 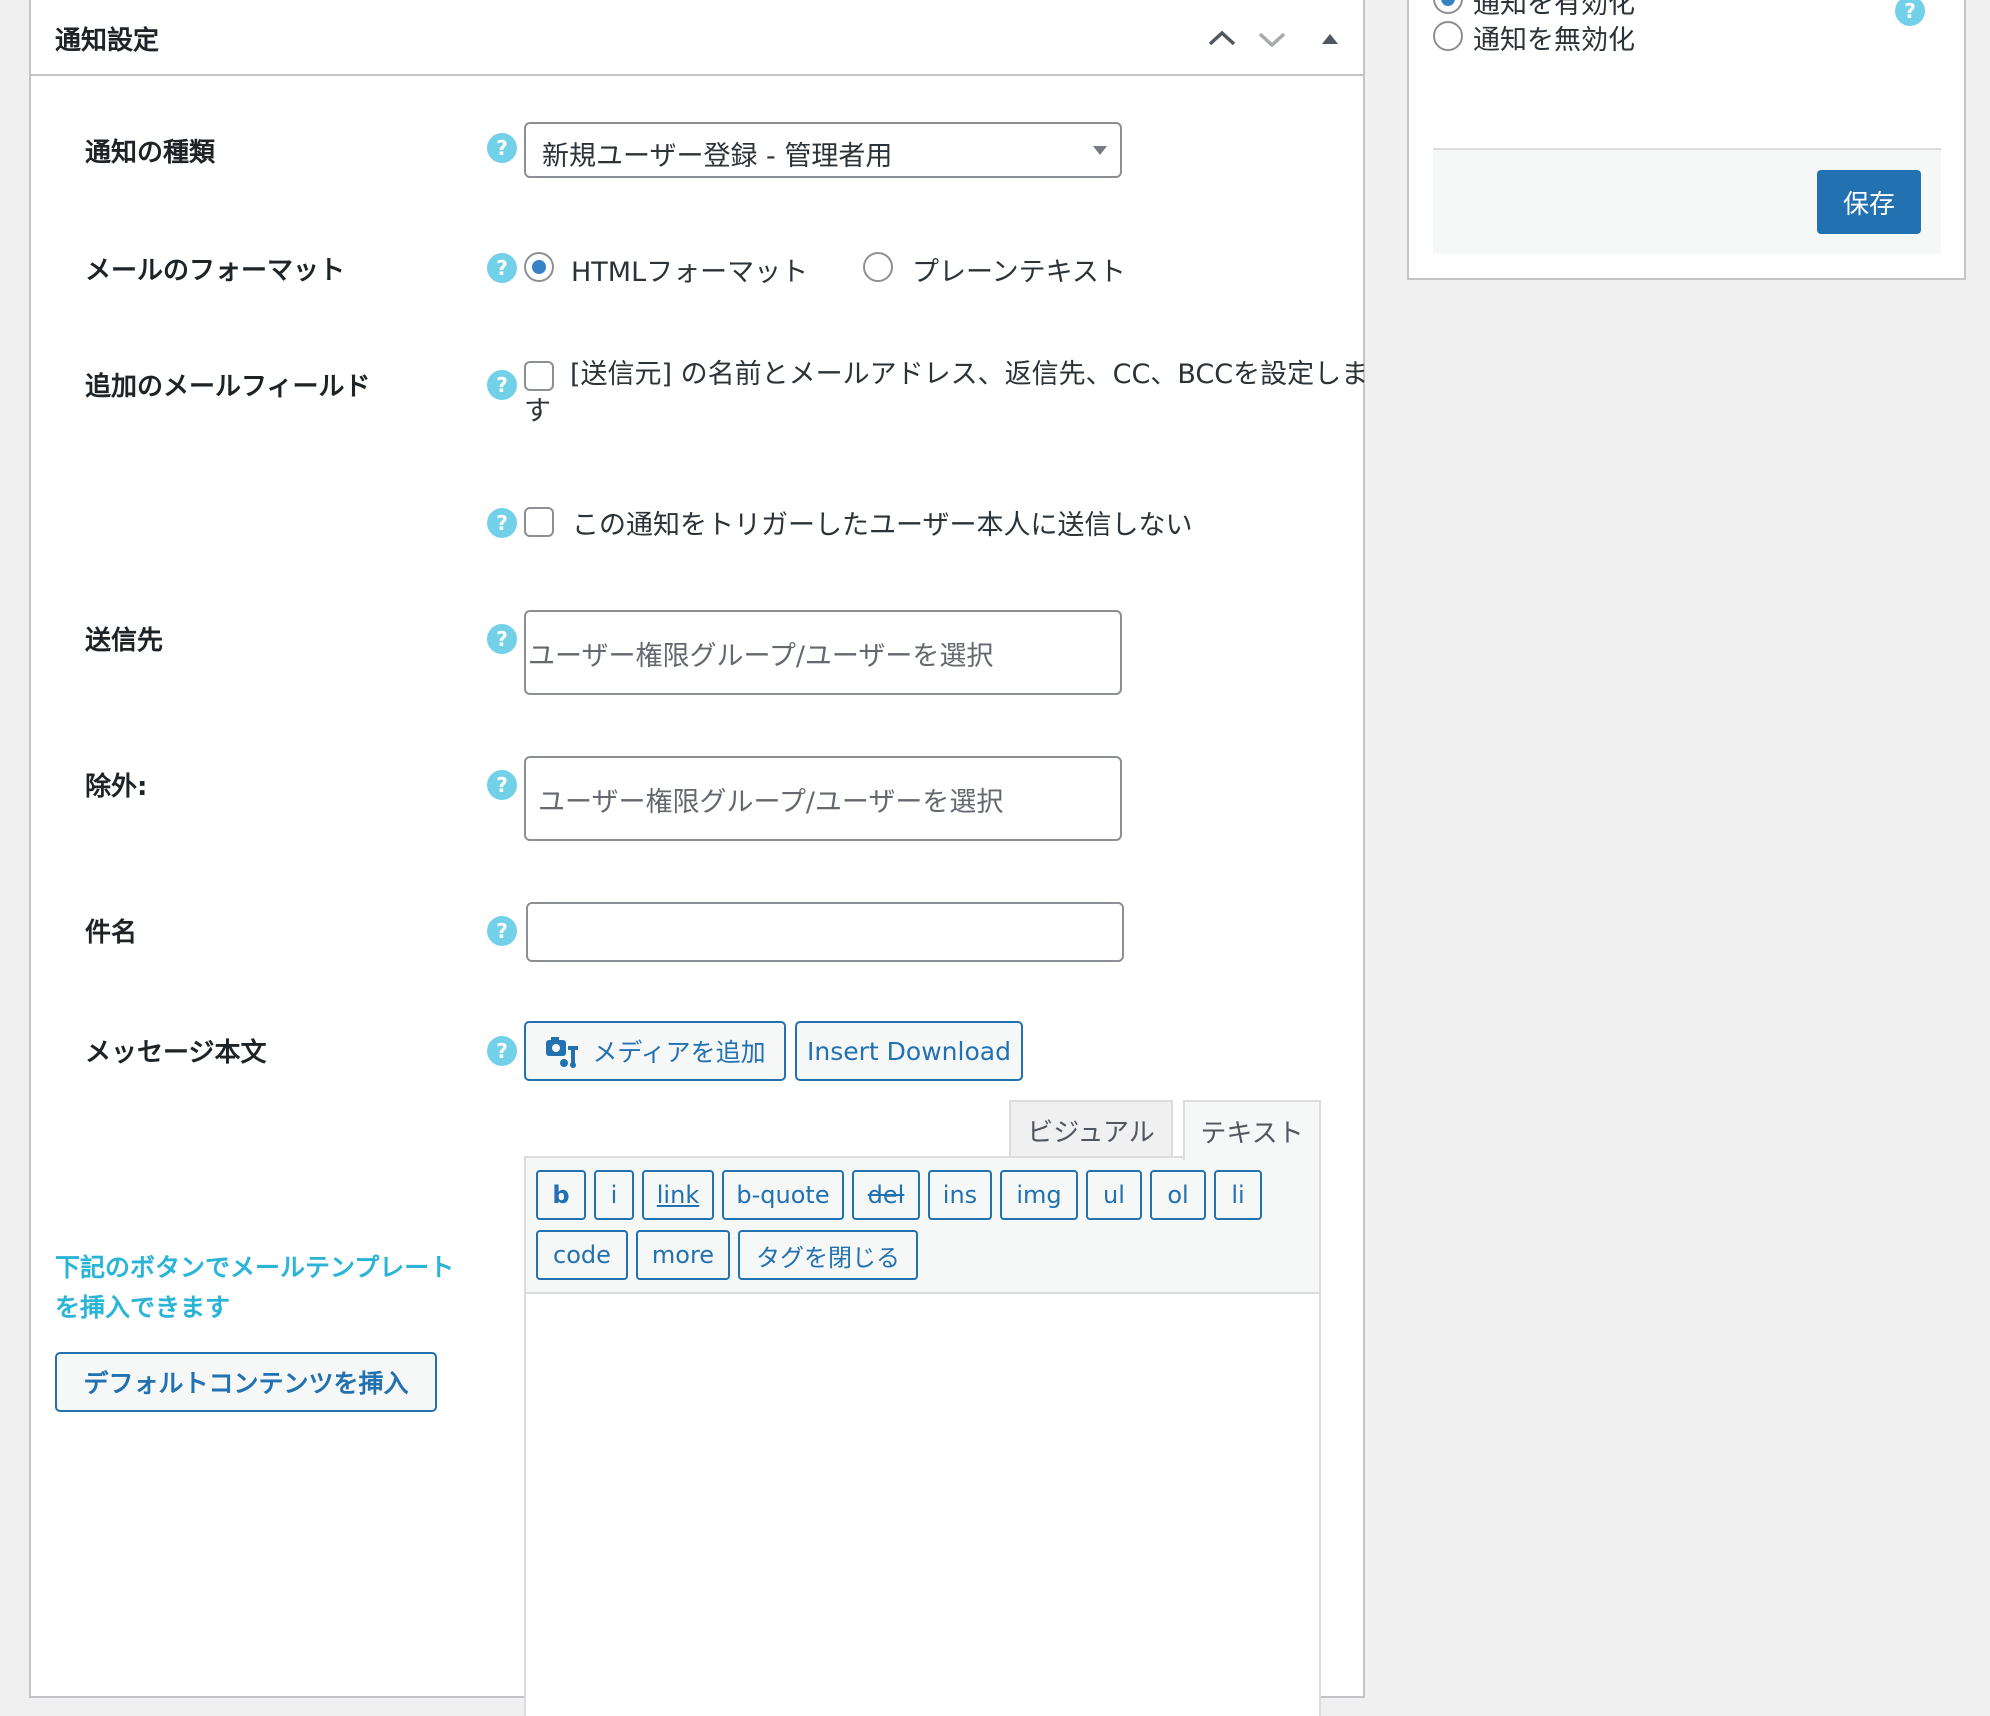 I want to click on notification-type-label: 通知の種類, so click(x=150, y=153).